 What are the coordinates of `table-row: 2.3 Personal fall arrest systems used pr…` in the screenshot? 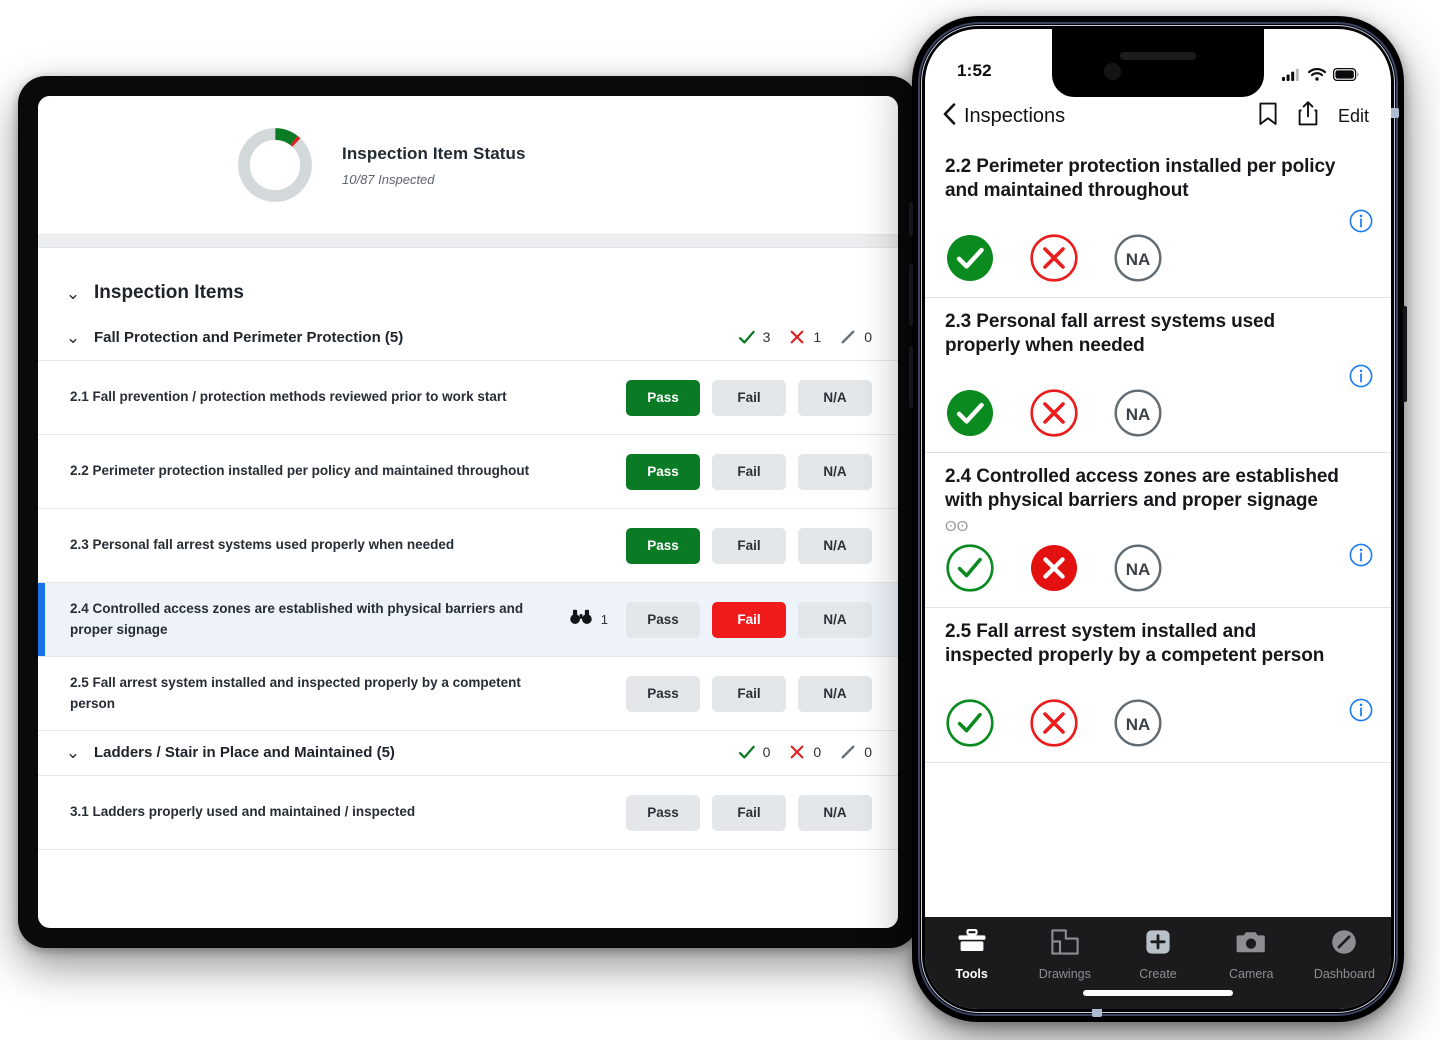 It's located at (468, 546).